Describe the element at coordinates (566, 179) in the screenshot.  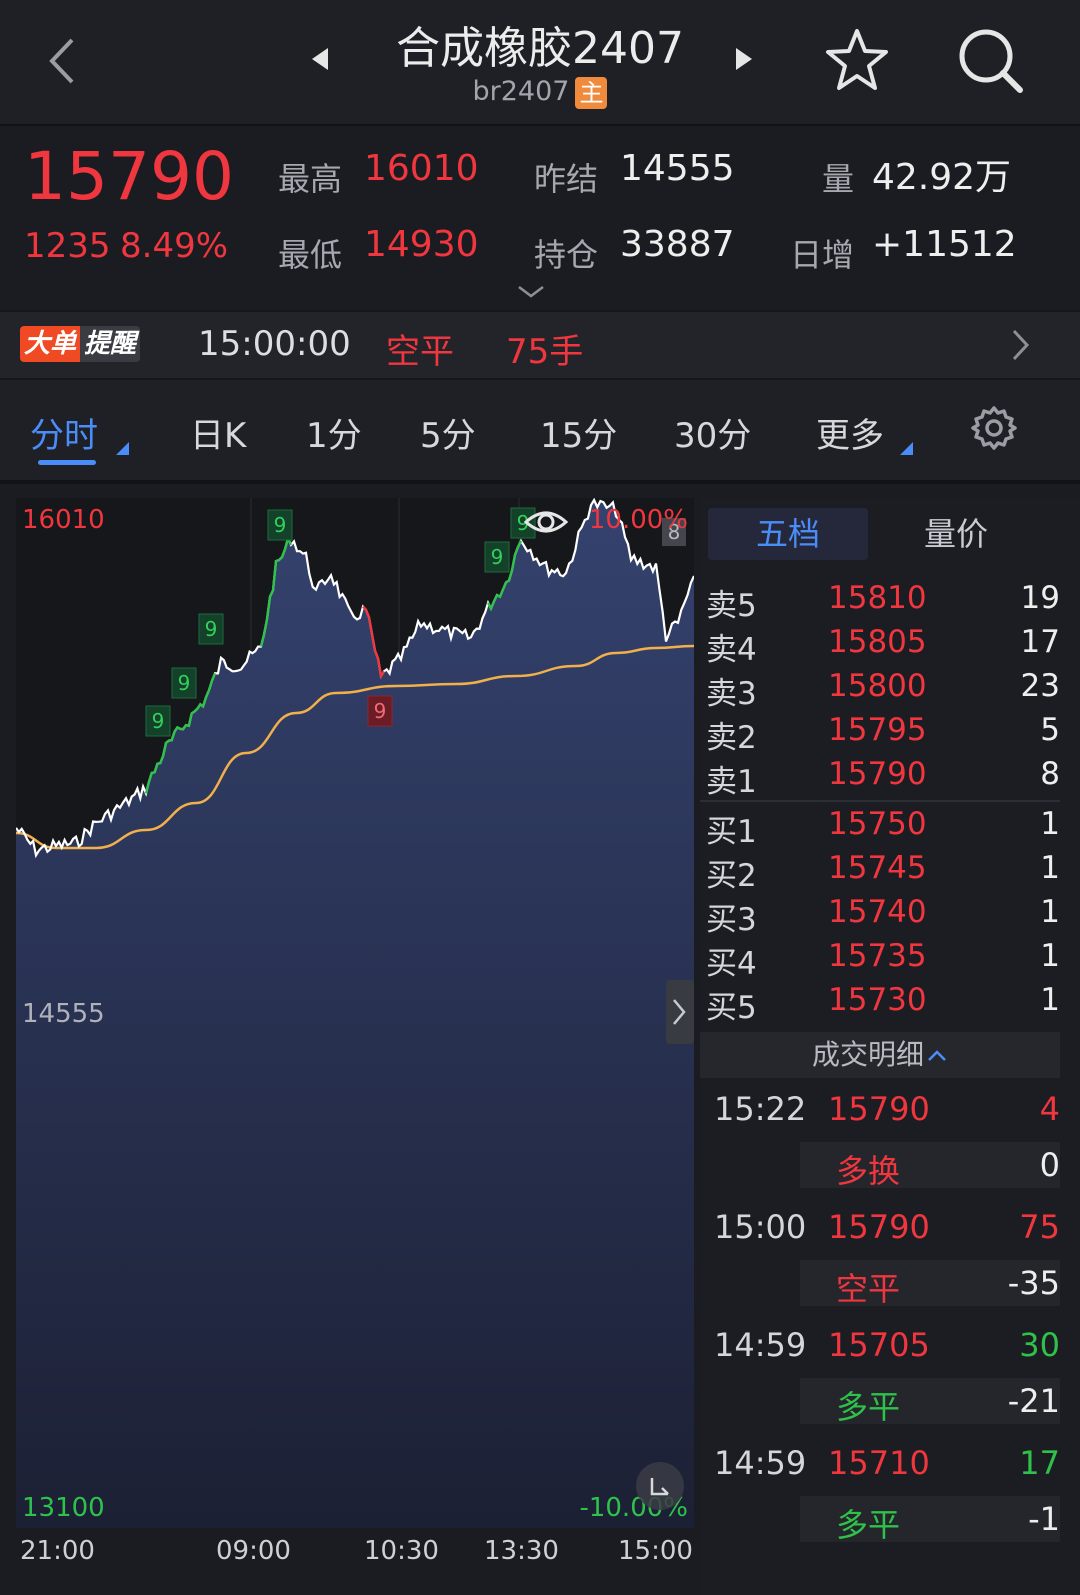
I see `prev-settle-label: 昨结` at that location.